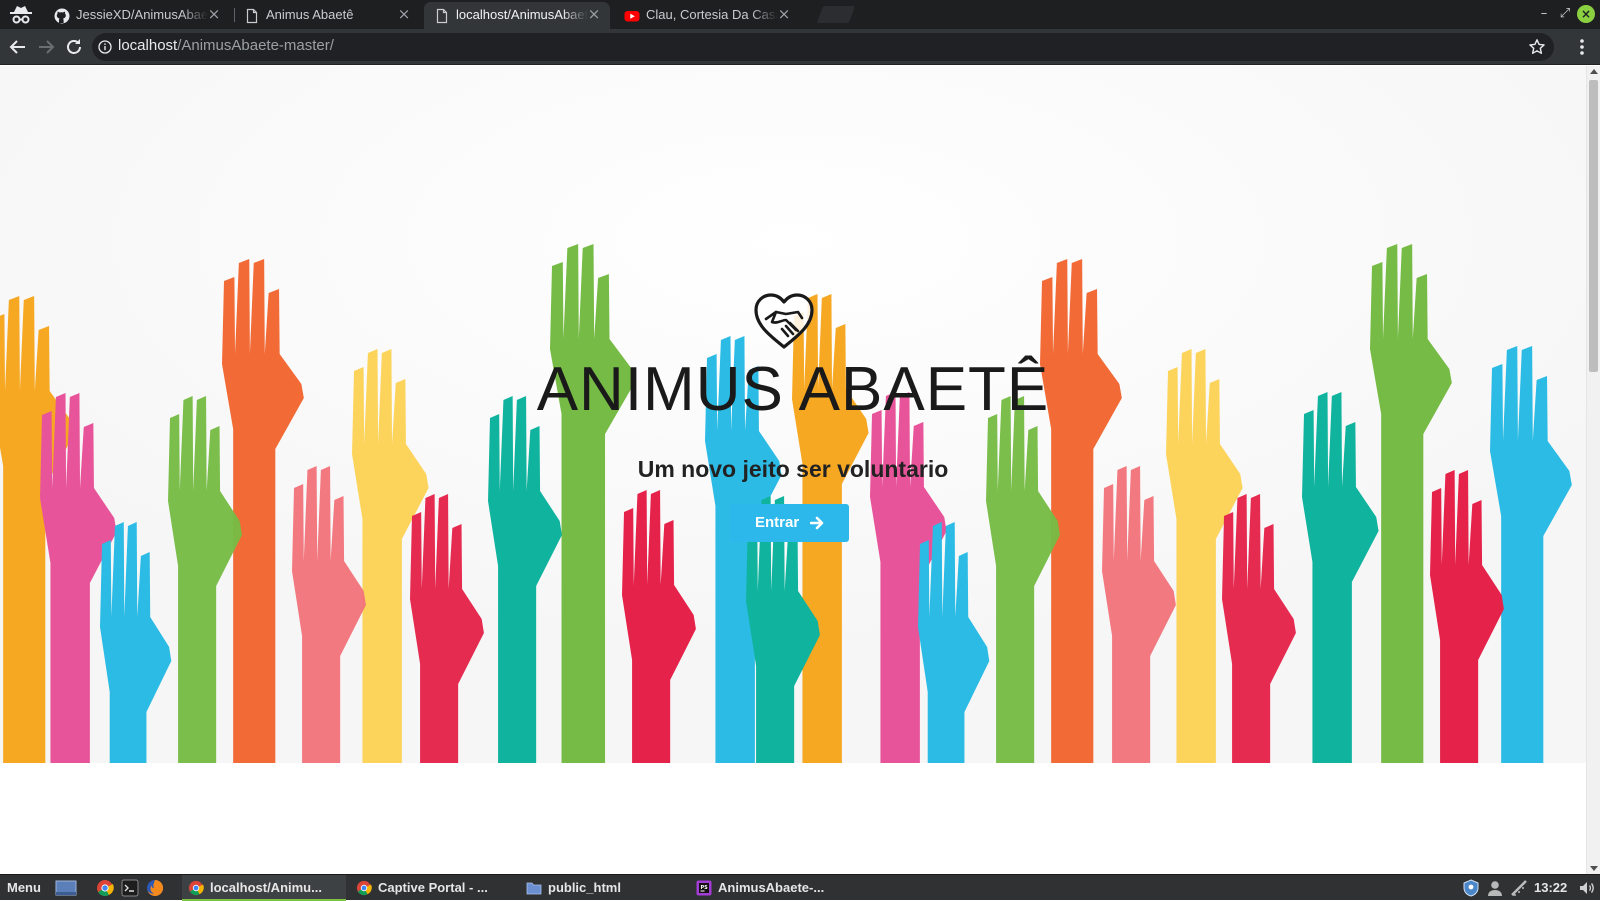 This screenshot has height=901, width=1600. What do you see at coordinates (632, 16) in the screenshot?
I see `youtube-icon` at bounding box center [632, 16].